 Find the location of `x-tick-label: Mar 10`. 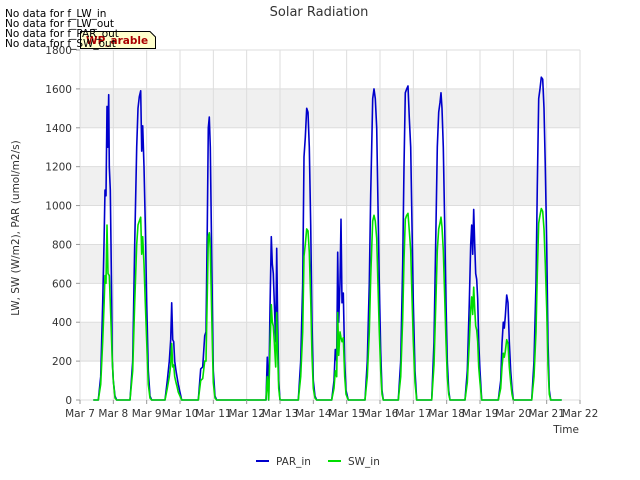

x-tick-label: Mar 10 is located at coordinates (180, 414).